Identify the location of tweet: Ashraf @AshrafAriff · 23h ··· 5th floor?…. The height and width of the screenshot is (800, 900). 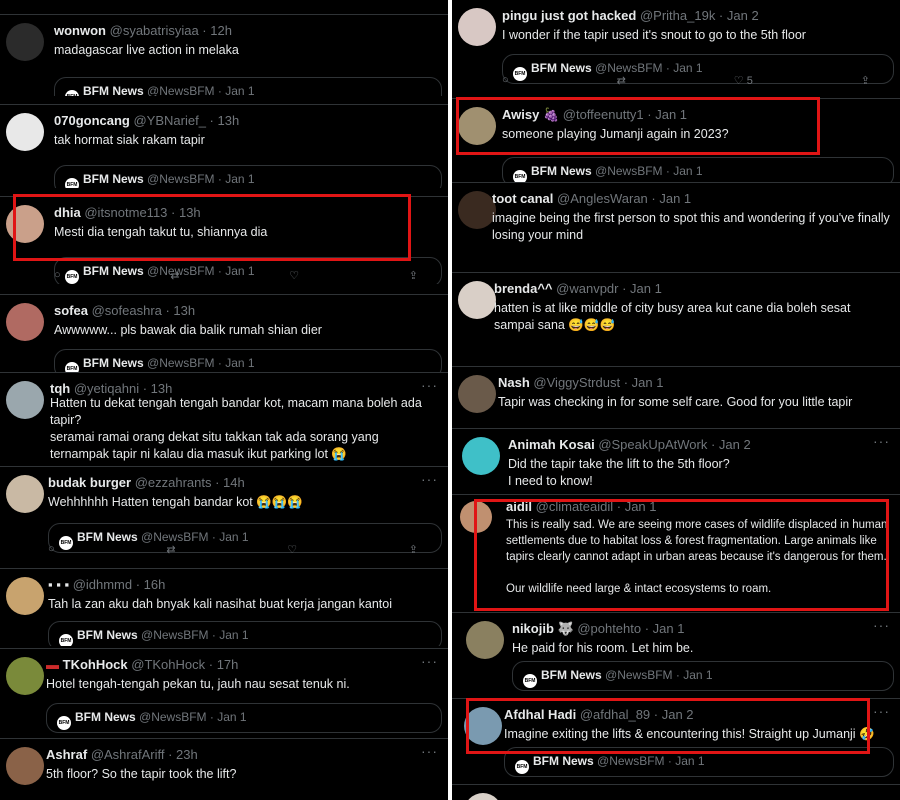
(224, 769).